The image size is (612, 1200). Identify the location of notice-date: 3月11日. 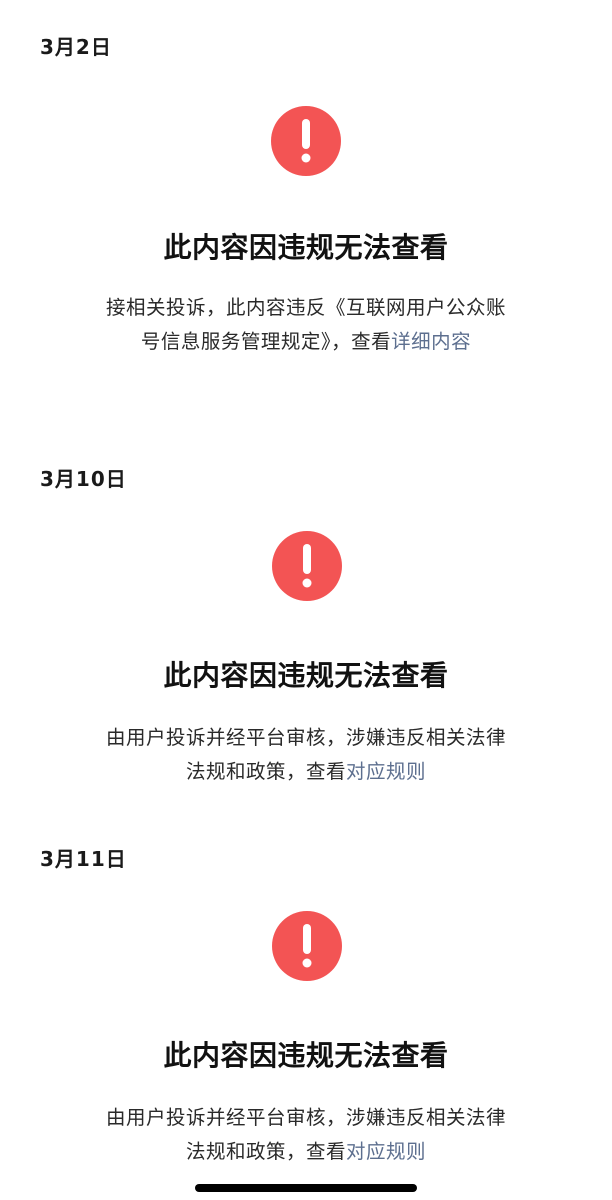
(83, 859).